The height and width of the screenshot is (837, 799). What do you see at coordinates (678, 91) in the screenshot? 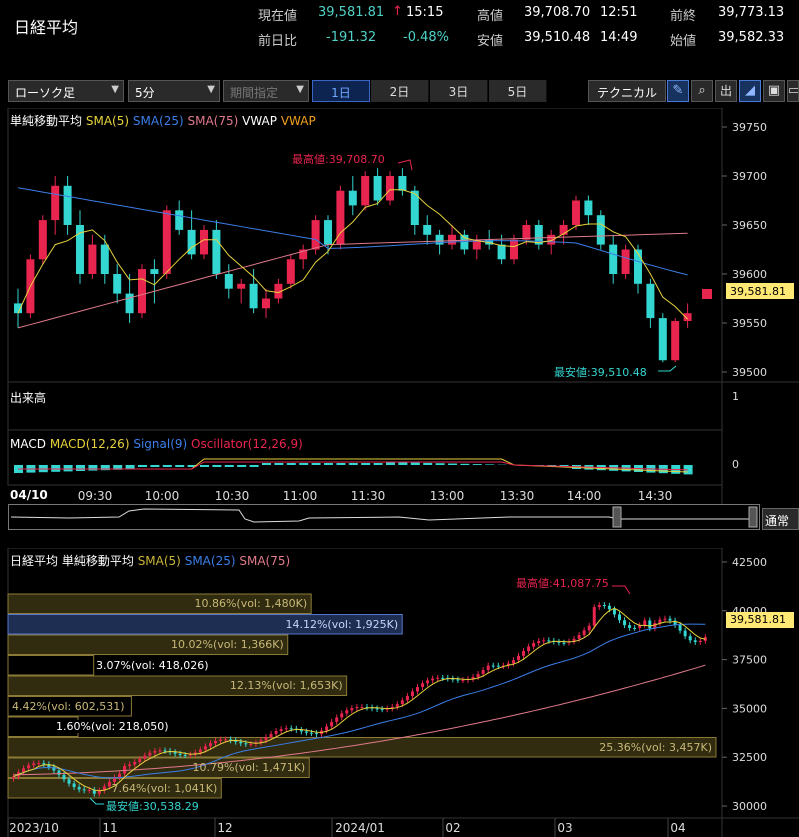
I see `pencil-icon: ✎` at bounding box center [678, 91].